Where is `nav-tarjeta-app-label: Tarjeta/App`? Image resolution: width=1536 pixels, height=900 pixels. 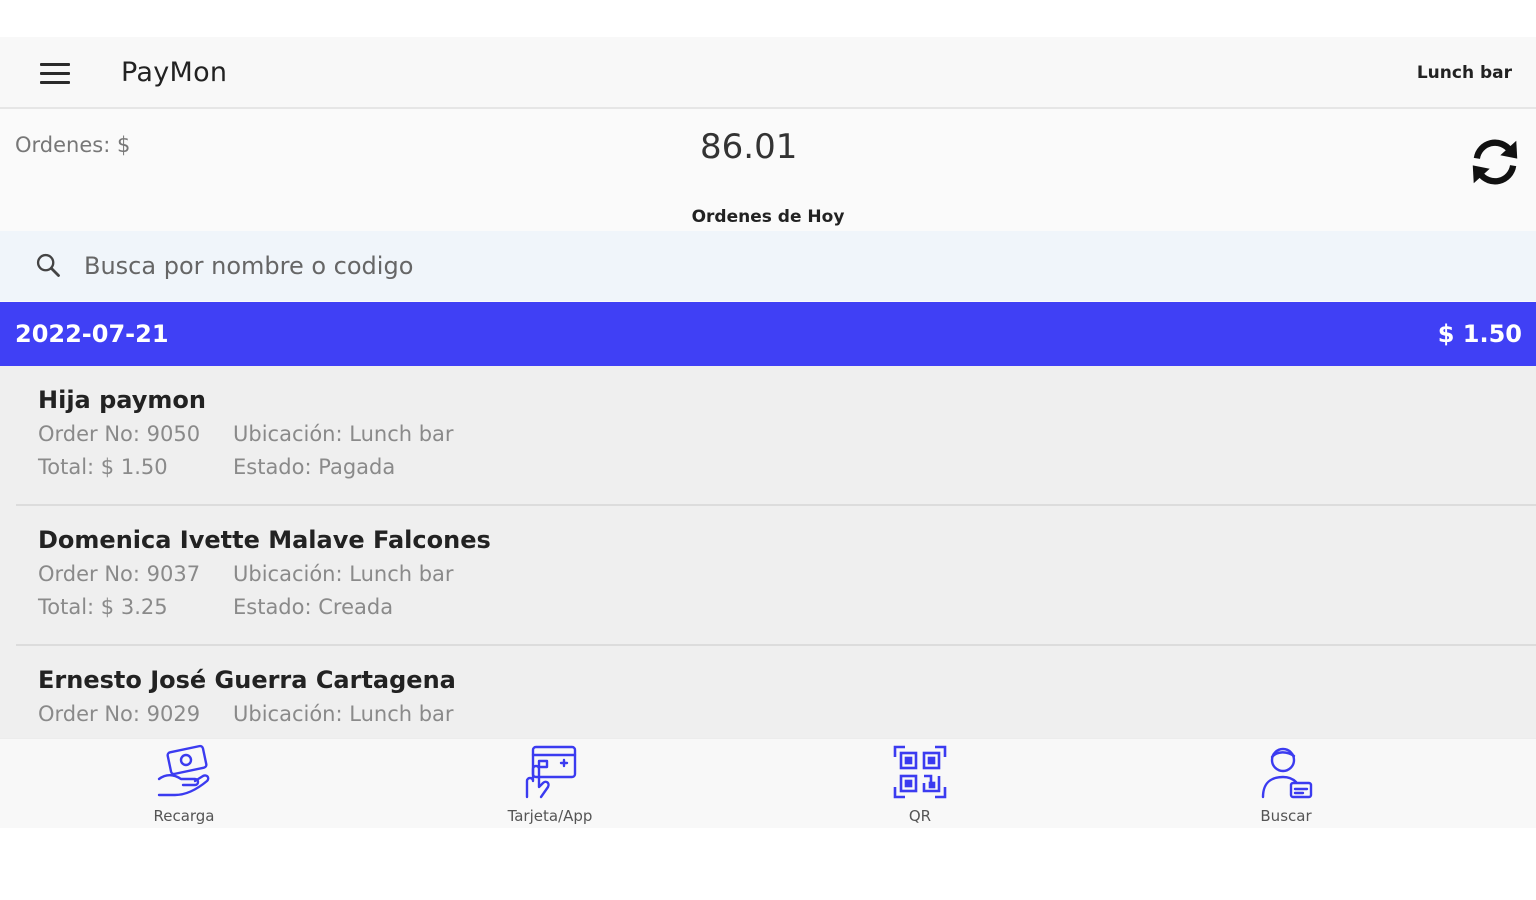
nav-tarjeta-app-label: Tarjeta/App is located at coordinates (550, 816).